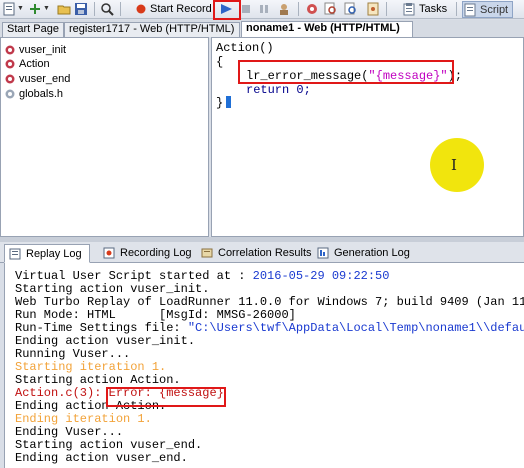 The width and height of the screenshot is (524, 468). What do you see at coordinates (228, 102) in the screenshot?
I see `text-cursor` at bounding box center [228, 102].